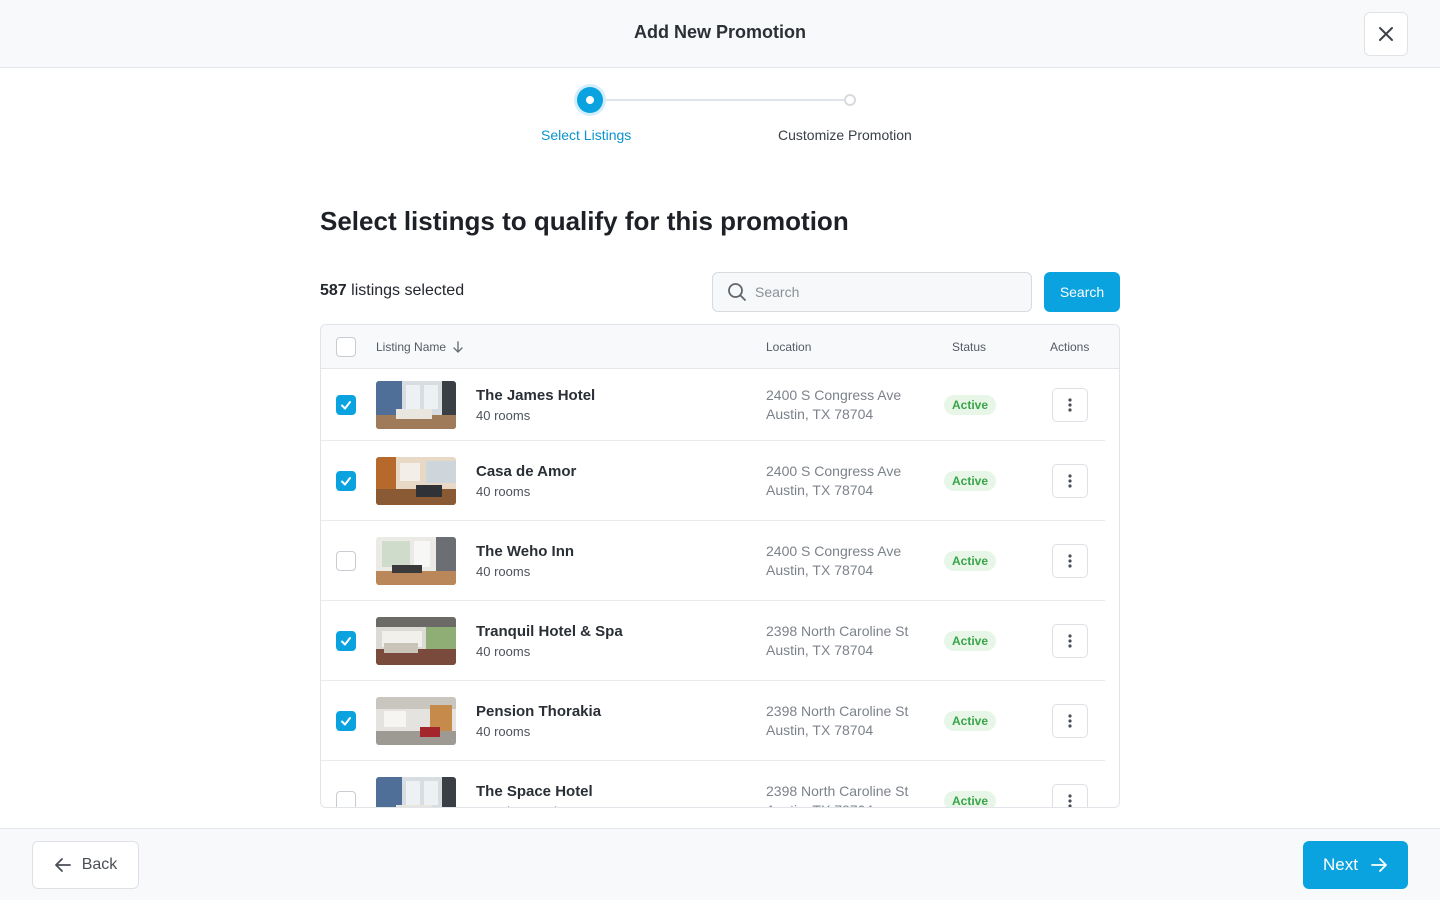 The image size is (1440, 900). I want to click on listing-name: Pension Thorakia, so click(538, 711).